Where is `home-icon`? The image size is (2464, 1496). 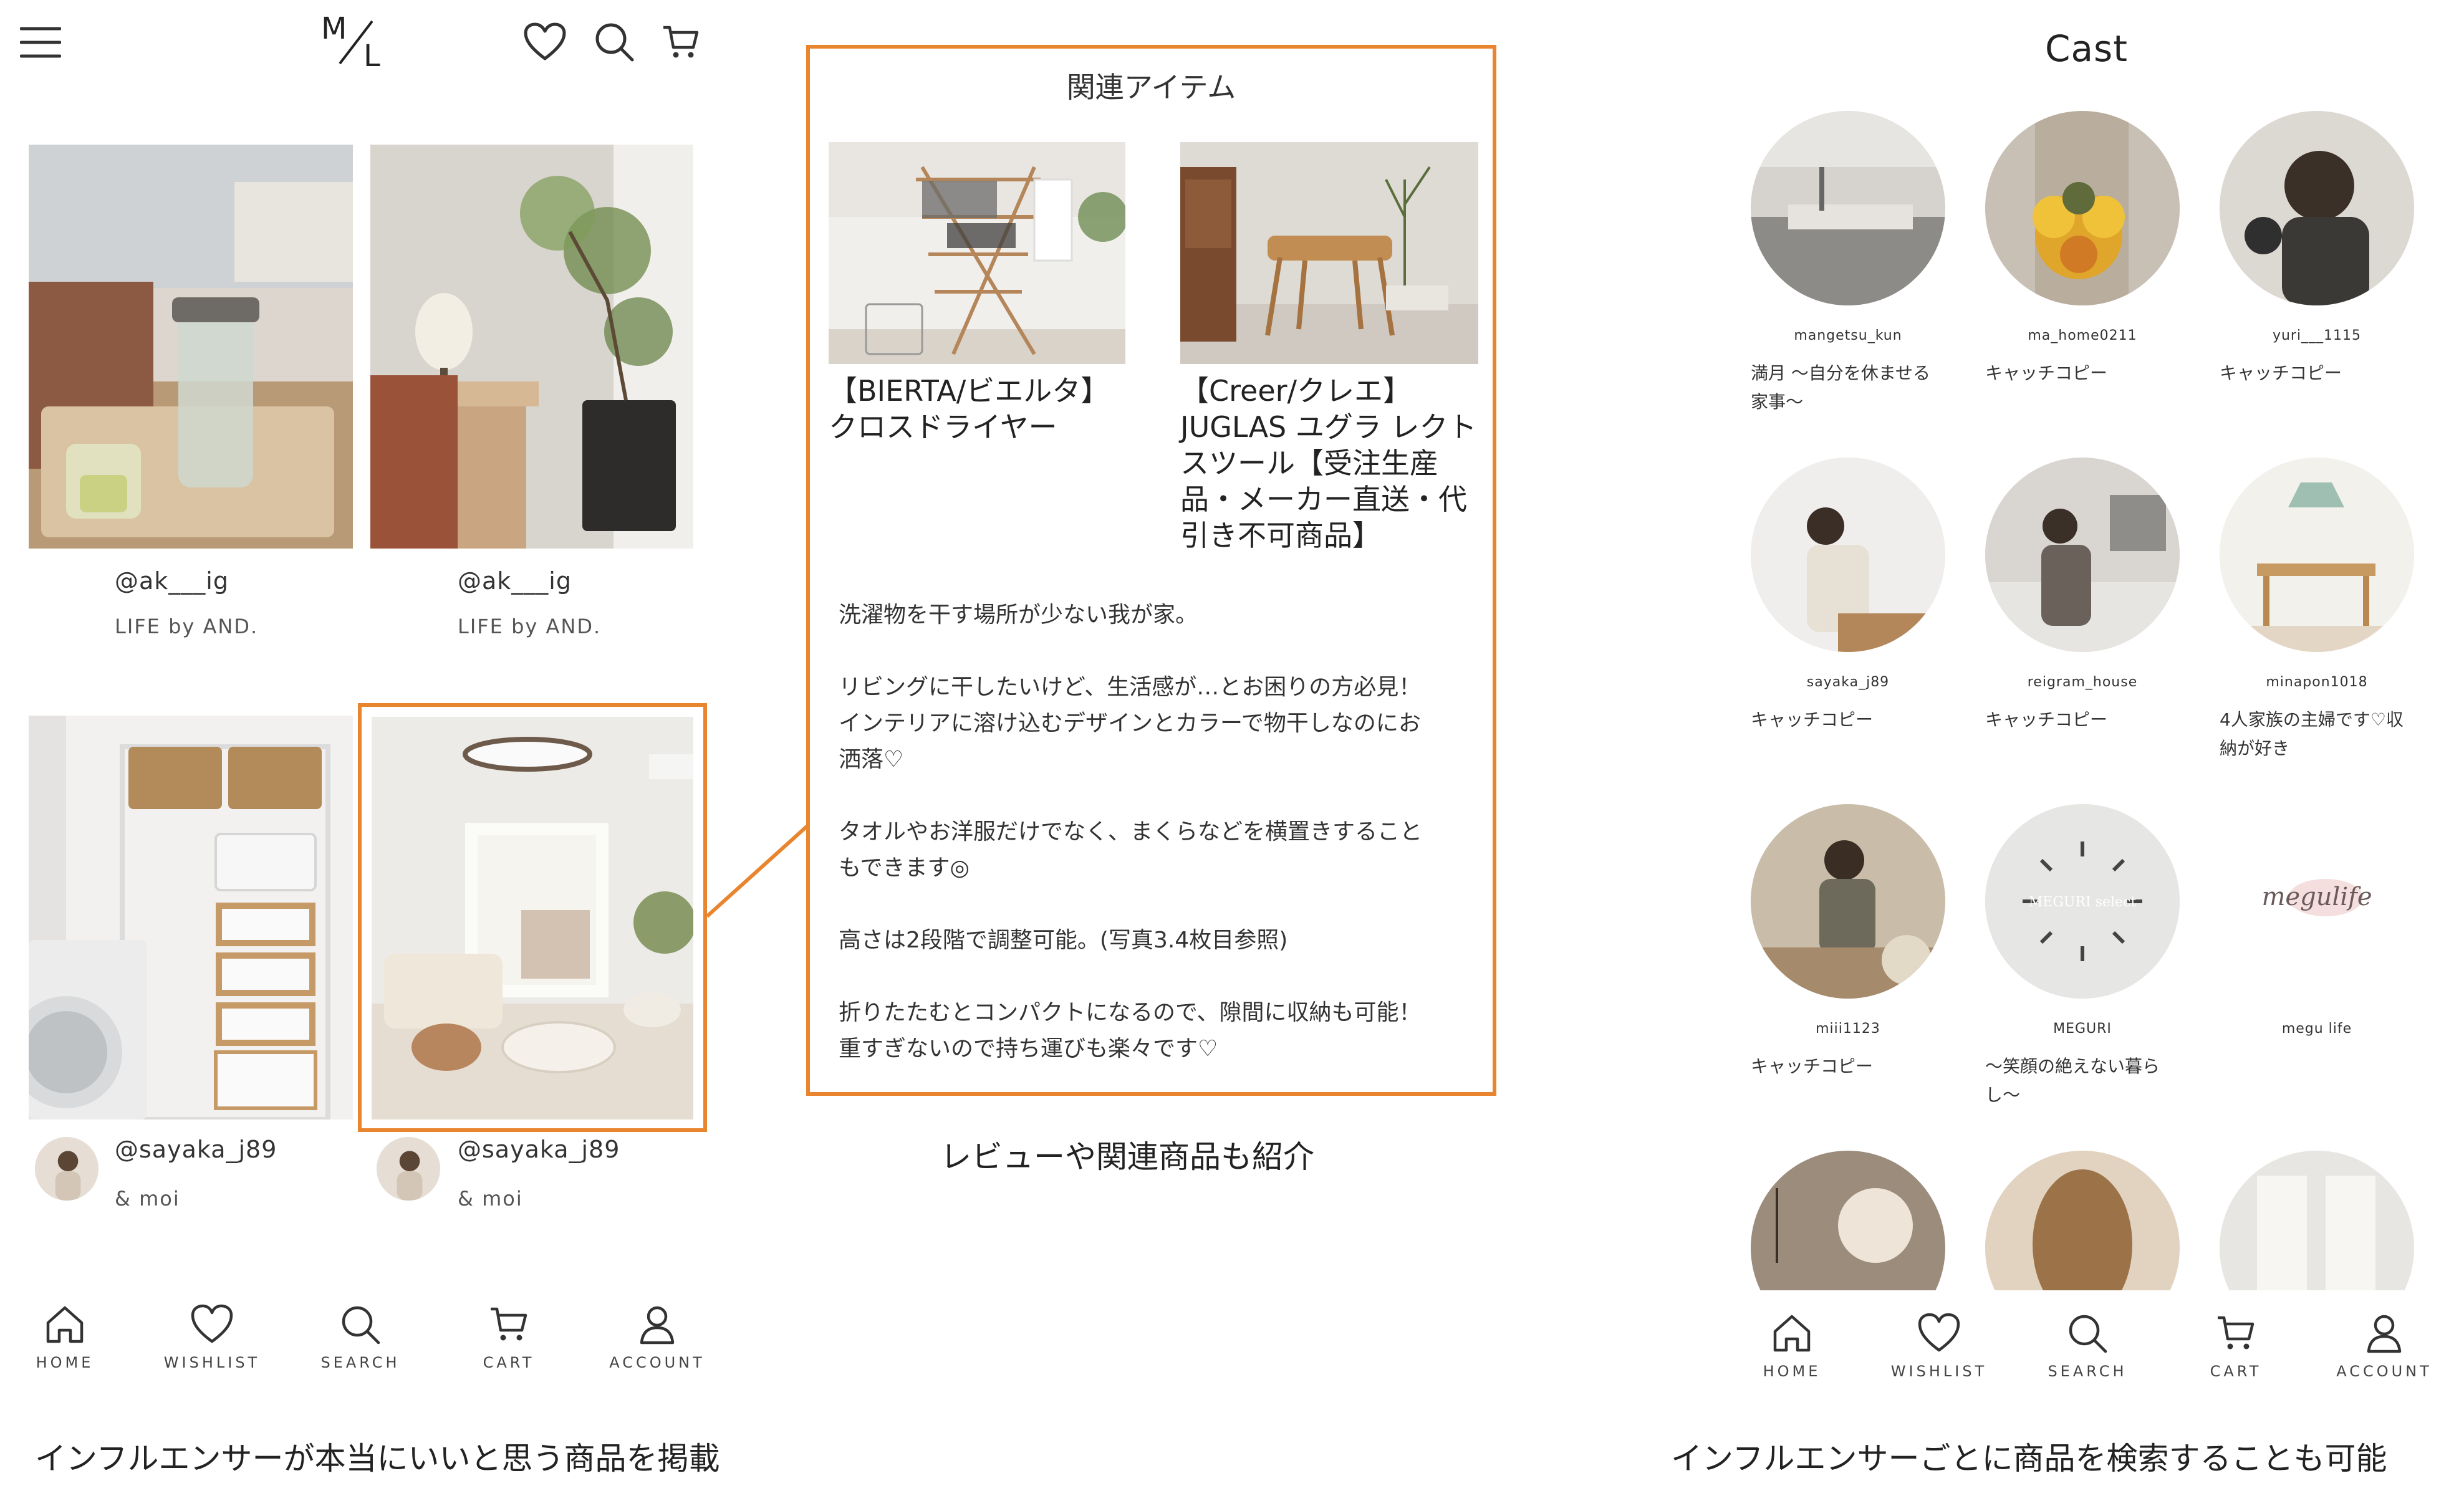 home-icon is located at coordinates (65, 1324).